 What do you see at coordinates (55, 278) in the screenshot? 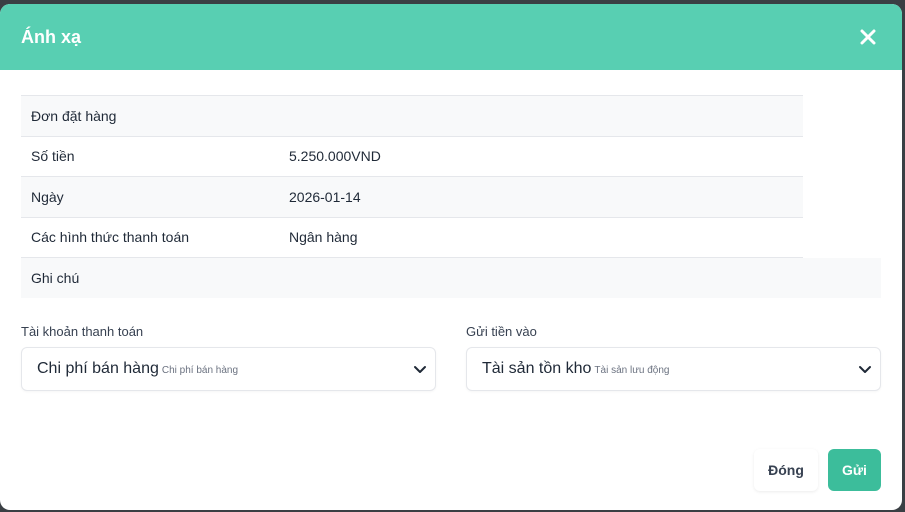
I see `note-label: Ghi chú` at bounding box center [55, 278].